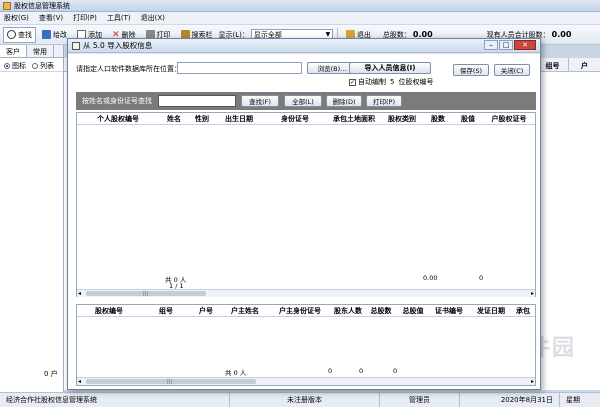  I want to click on digits-input: 5, so click(392, 82).